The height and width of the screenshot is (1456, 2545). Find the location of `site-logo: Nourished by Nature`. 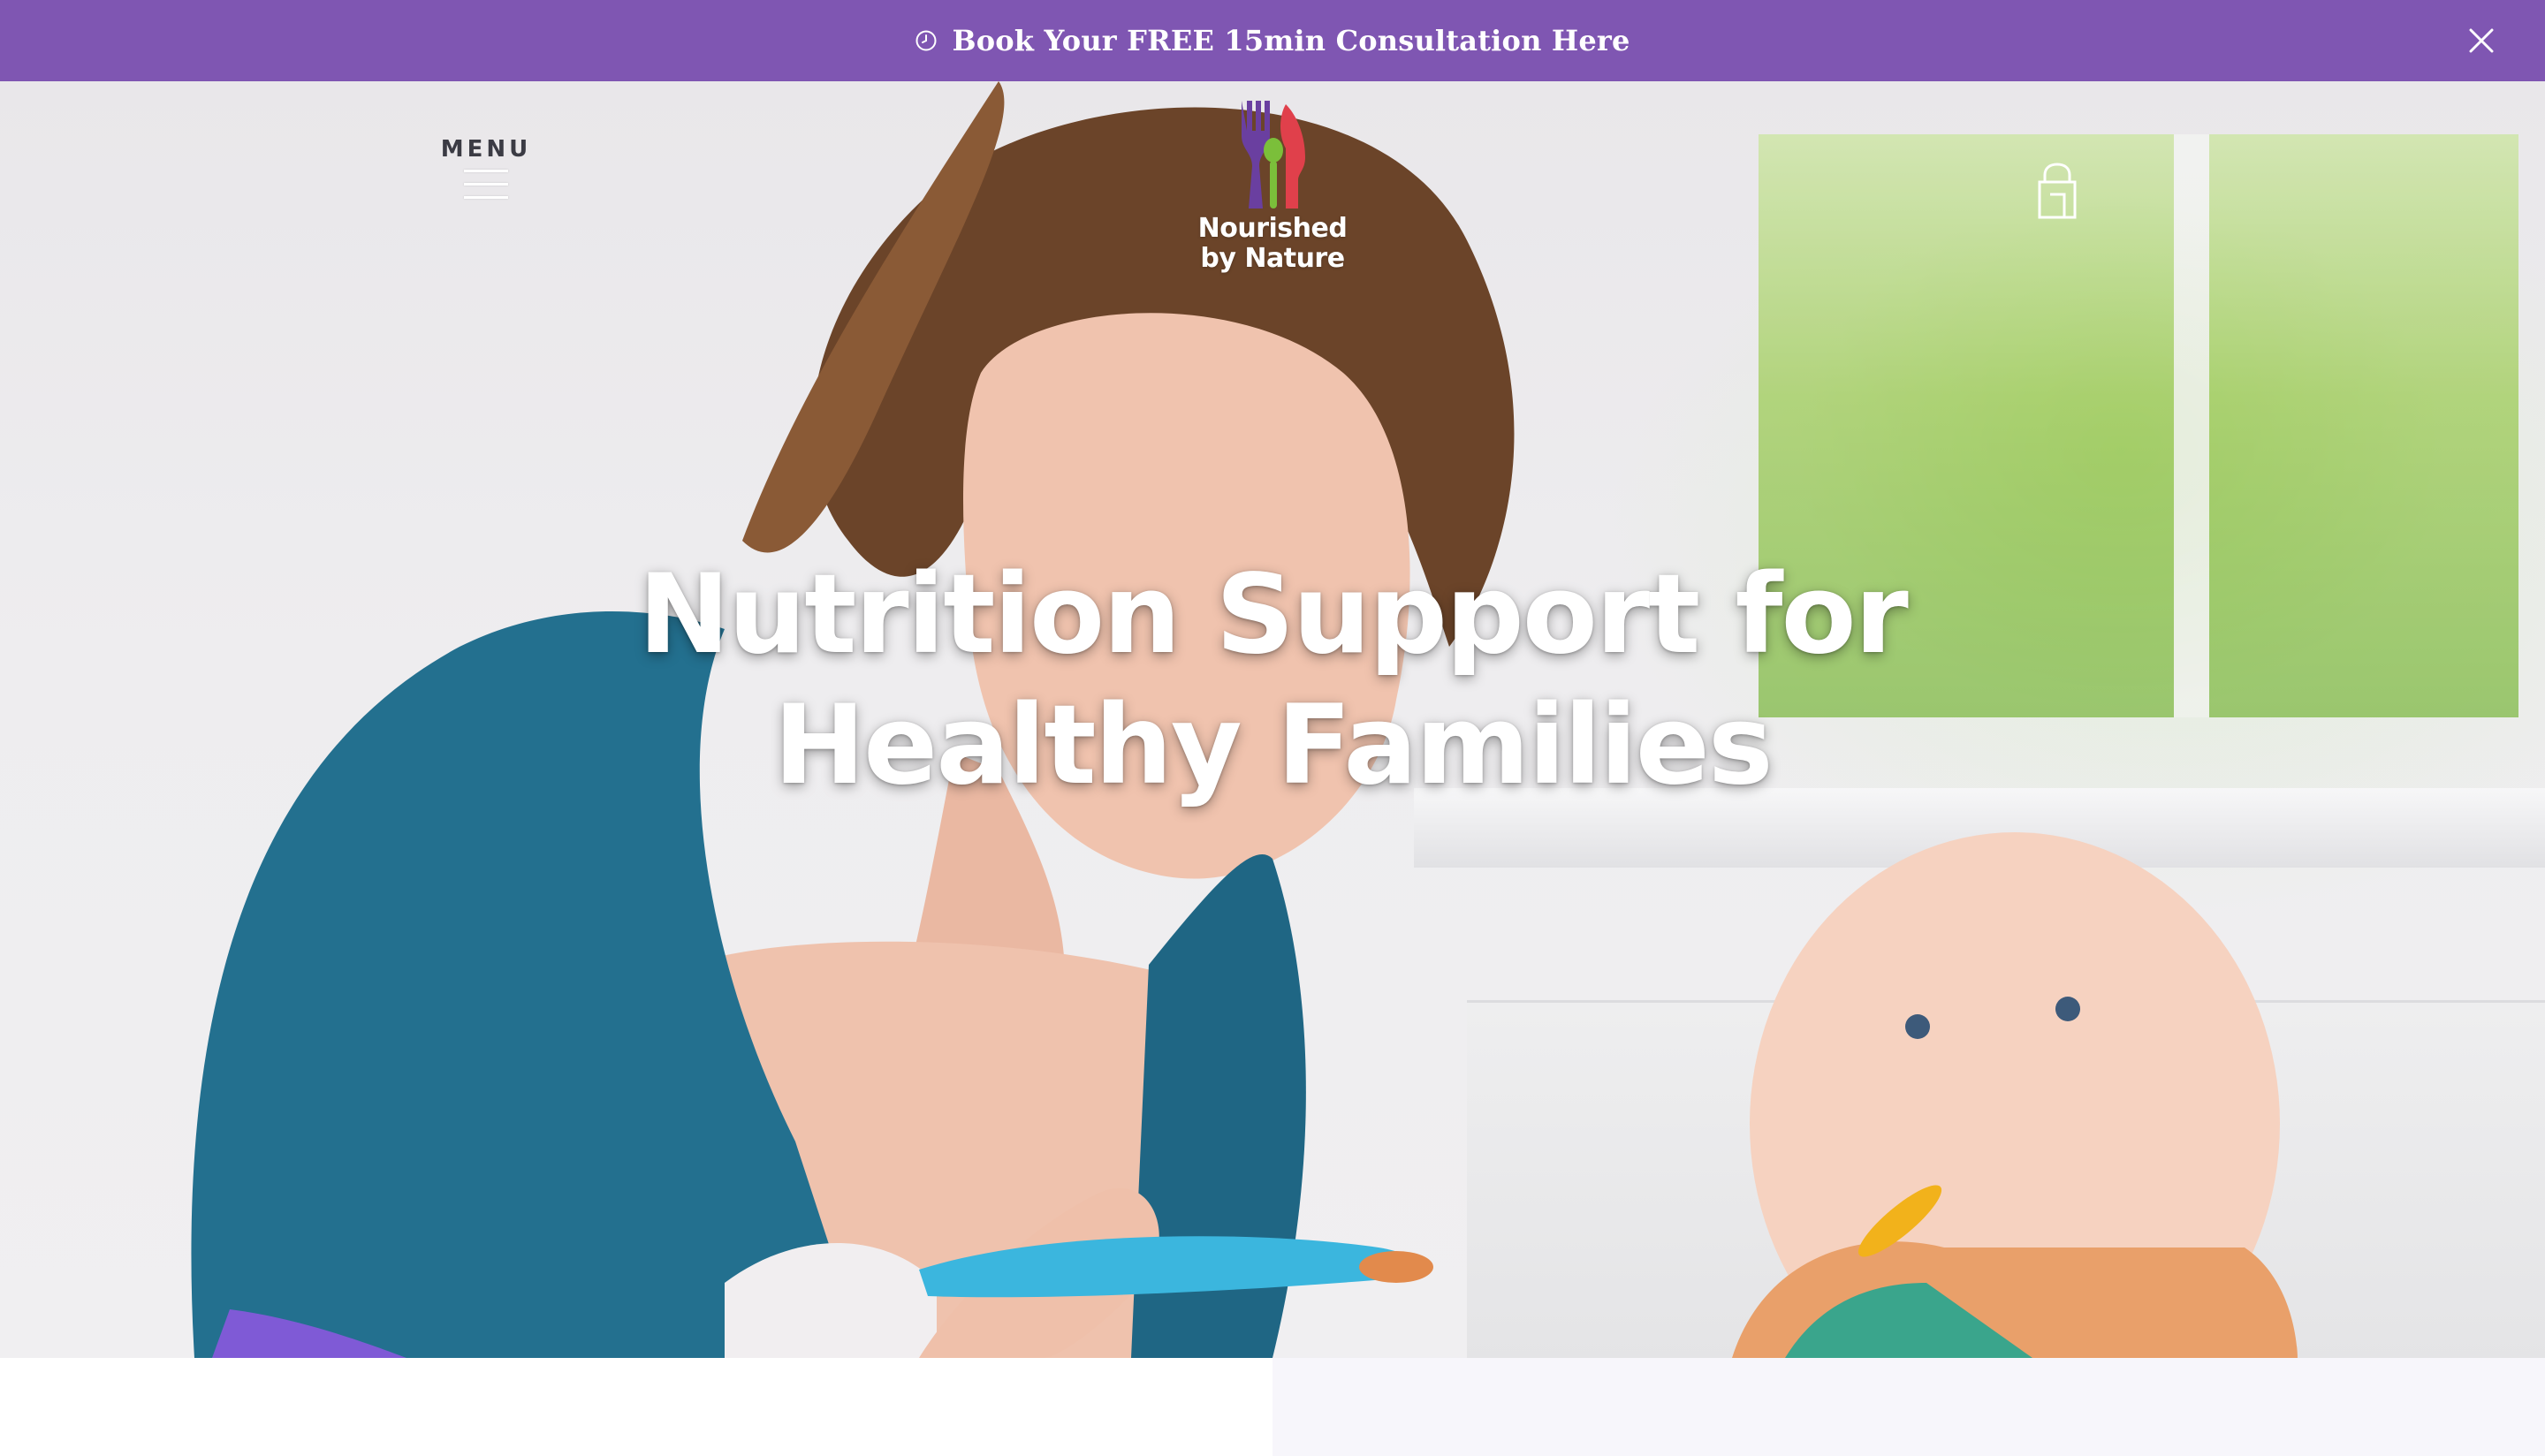

site-logo: Nourished by Nature is located at coordinates (1272, 227).